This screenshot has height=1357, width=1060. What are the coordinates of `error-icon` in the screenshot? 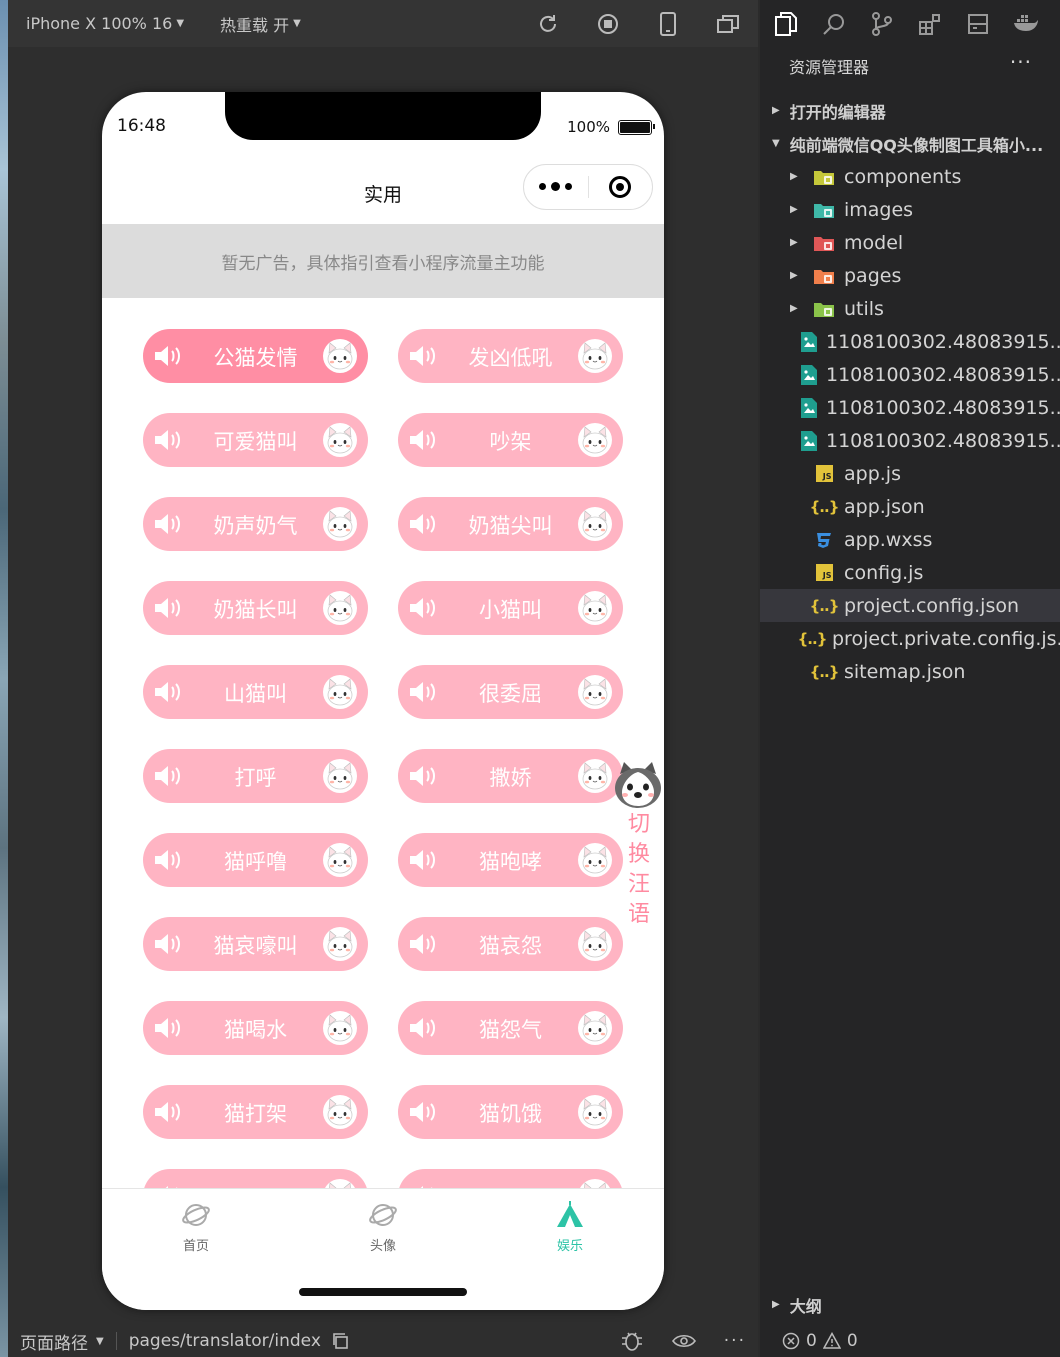 It's located at (791, 1341).